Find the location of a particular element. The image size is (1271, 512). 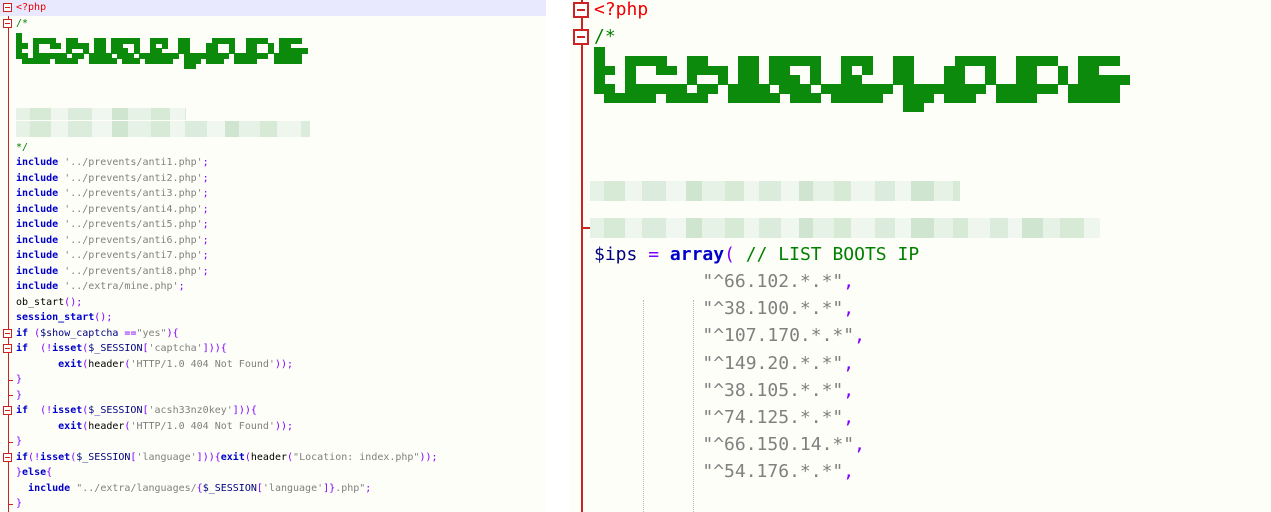

code-line: "^38.105.*.*", is located at coordinates (920, 390).